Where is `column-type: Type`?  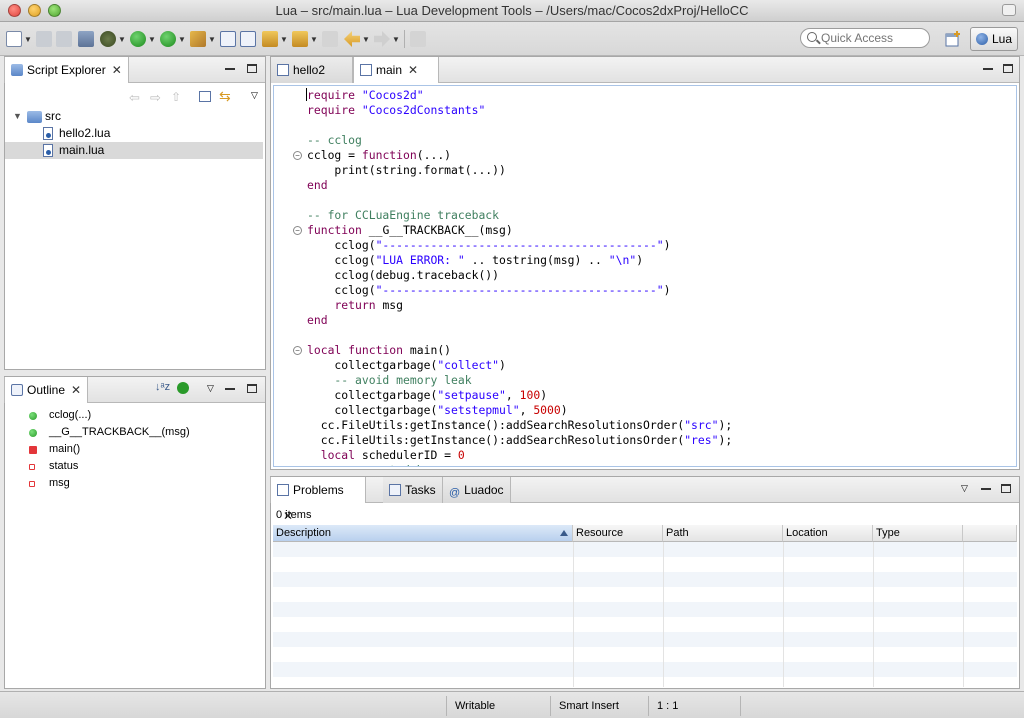 column-type: Type is located at coordinates (918, 533).